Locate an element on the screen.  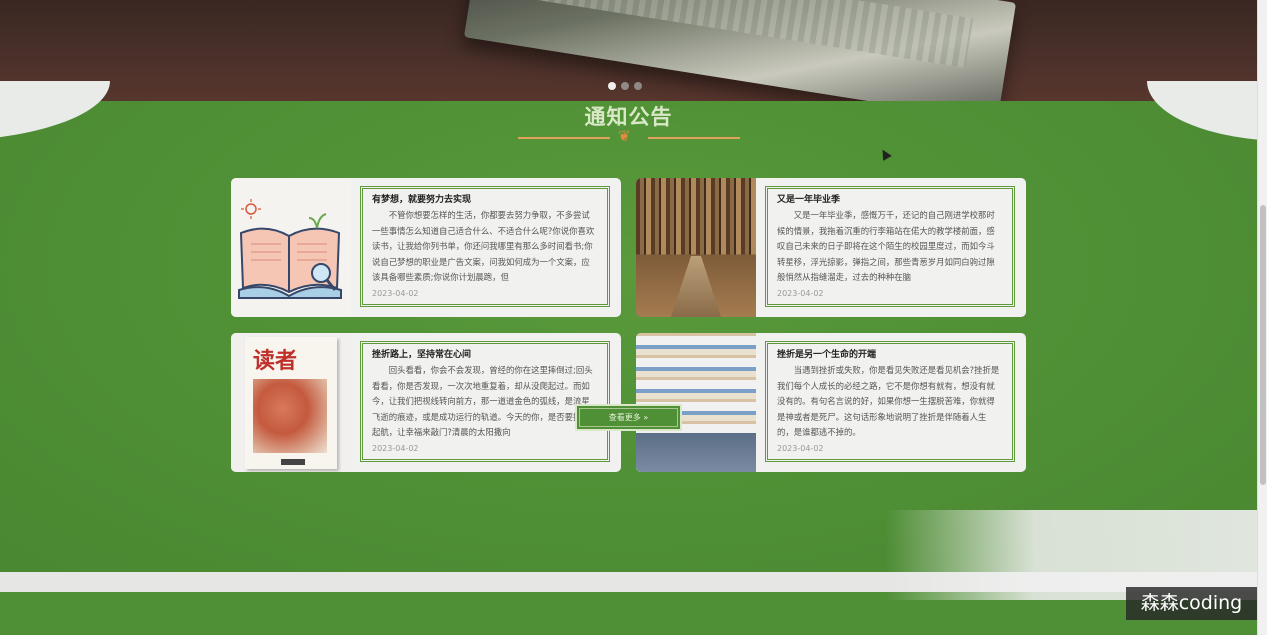
open-book-illustration is located at coordinates (291, 247).